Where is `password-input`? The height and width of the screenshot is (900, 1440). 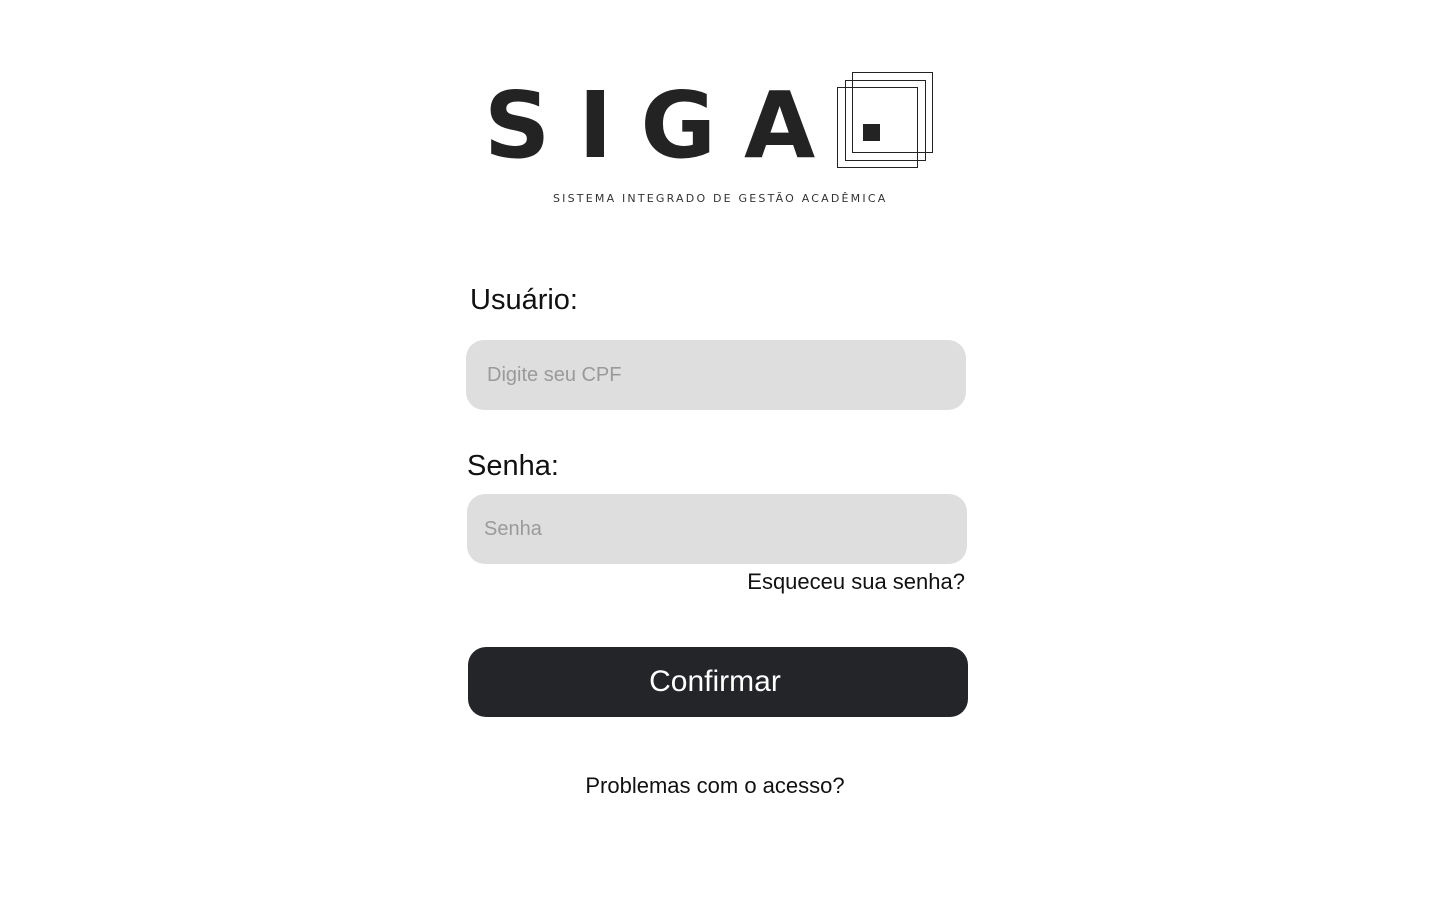
password-input is located at coordinates (717, 529).